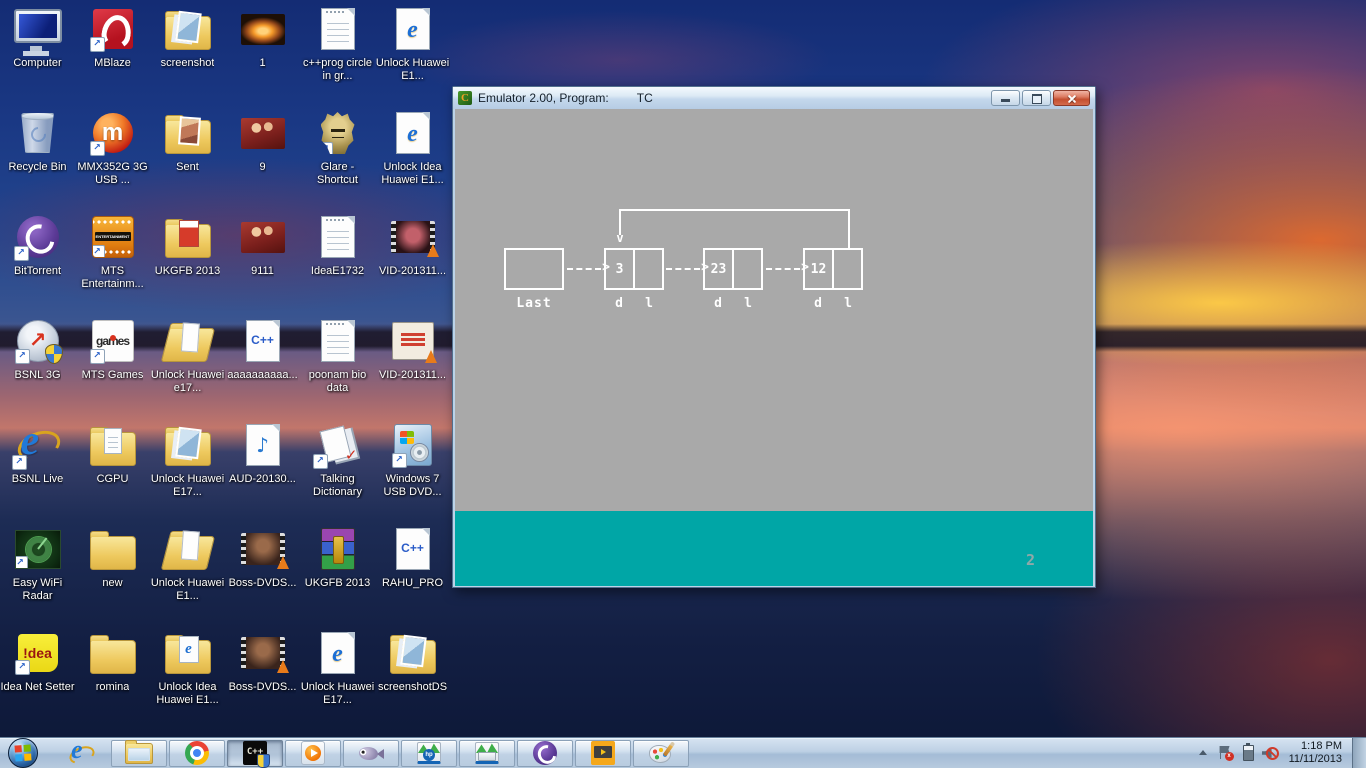 This screenshot has height=768, width=1366. I want to click on desktop-icon-label: Glare - Shortcut, so click(337, 173).